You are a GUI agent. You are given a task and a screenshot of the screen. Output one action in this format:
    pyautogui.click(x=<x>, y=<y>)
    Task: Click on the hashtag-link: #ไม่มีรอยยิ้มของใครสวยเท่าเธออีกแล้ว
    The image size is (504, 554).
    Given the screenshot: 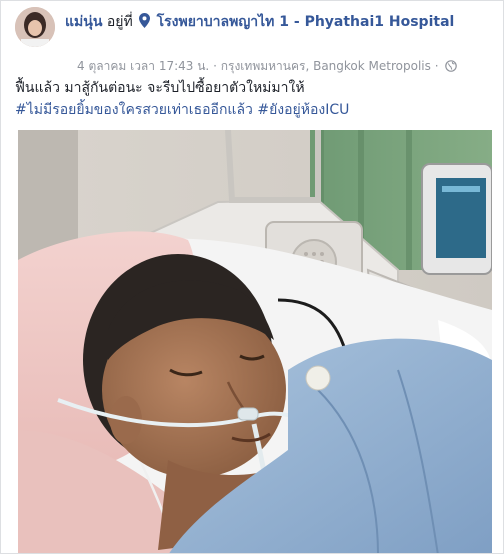 What is the action you would take?
    pyautogui.click(x=134, y=110)
    